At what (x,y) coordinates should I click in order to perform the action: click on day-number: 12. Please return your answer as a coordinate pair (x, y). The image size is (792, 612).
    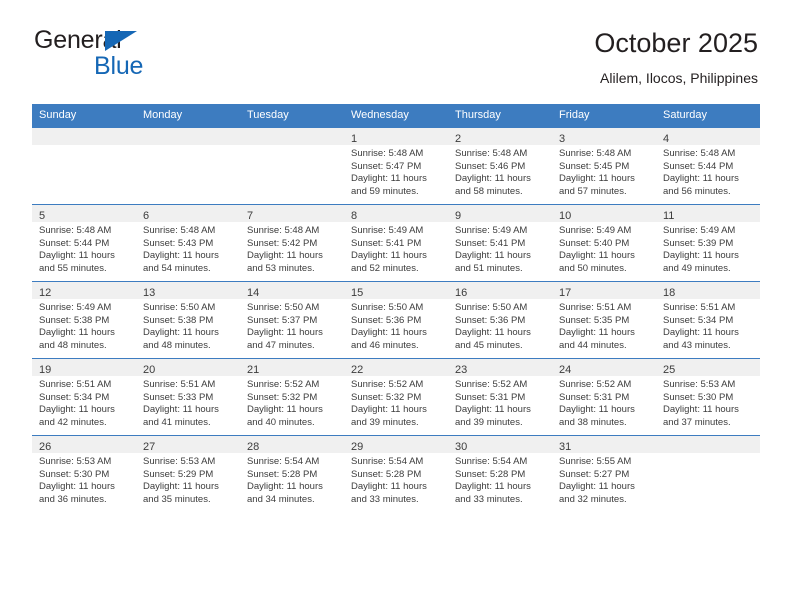
    Looking at the image, I should click on (45, 293).